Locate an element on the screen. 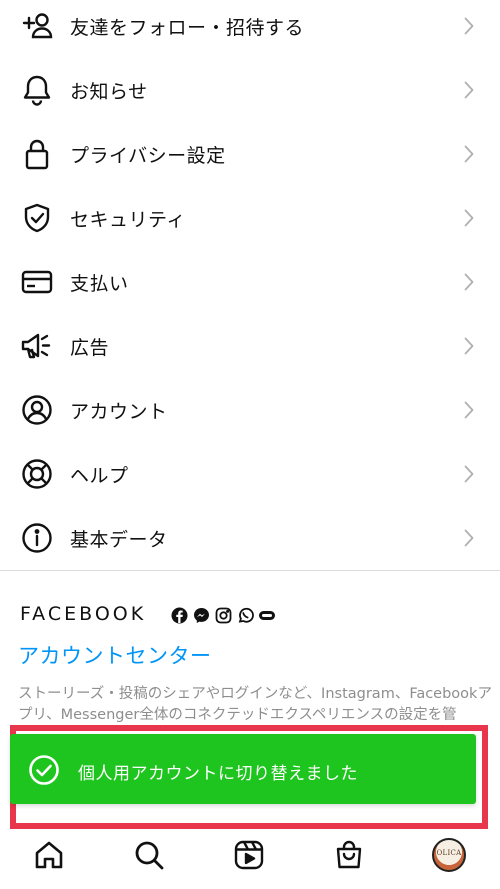 This screenshot has width=500, height=889. menu-item-label: 支払い is located at coordinates (99, 283).